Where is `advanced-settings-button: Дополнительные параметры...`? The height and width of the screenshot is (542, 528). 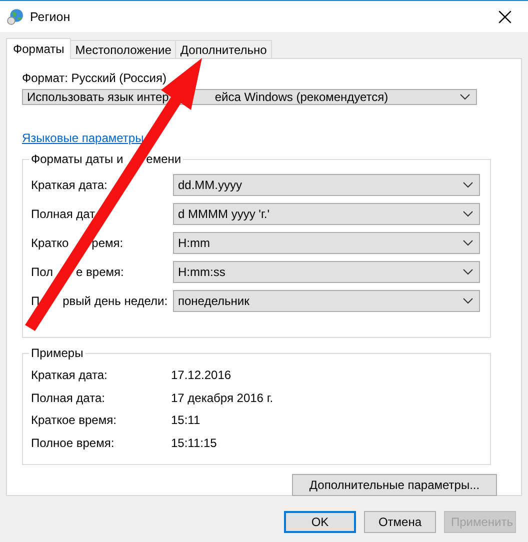
advanced-settings-button: Дополнительные параметры... is located at coordinates (394, 485).